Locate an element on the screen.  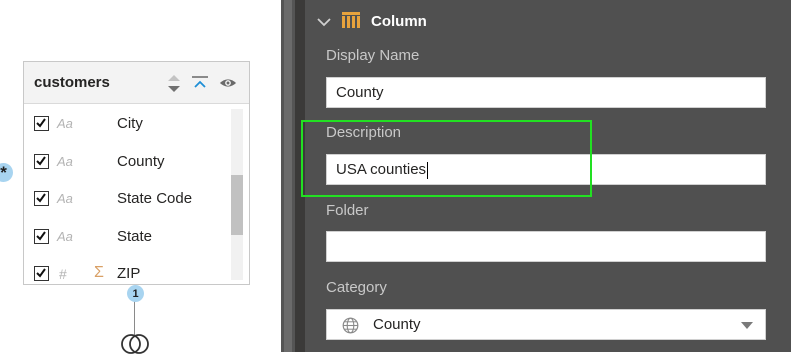
field-name: County is located at coordinates (141, 161).